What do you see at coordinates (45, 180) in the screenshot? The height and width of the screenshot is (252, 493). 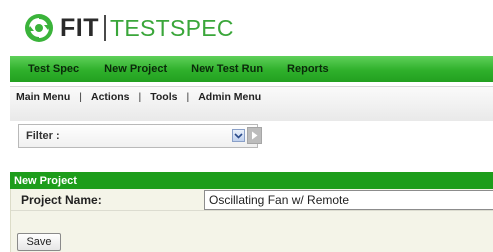 I see `panel-title: New Project` at bounding box center [45, 180].